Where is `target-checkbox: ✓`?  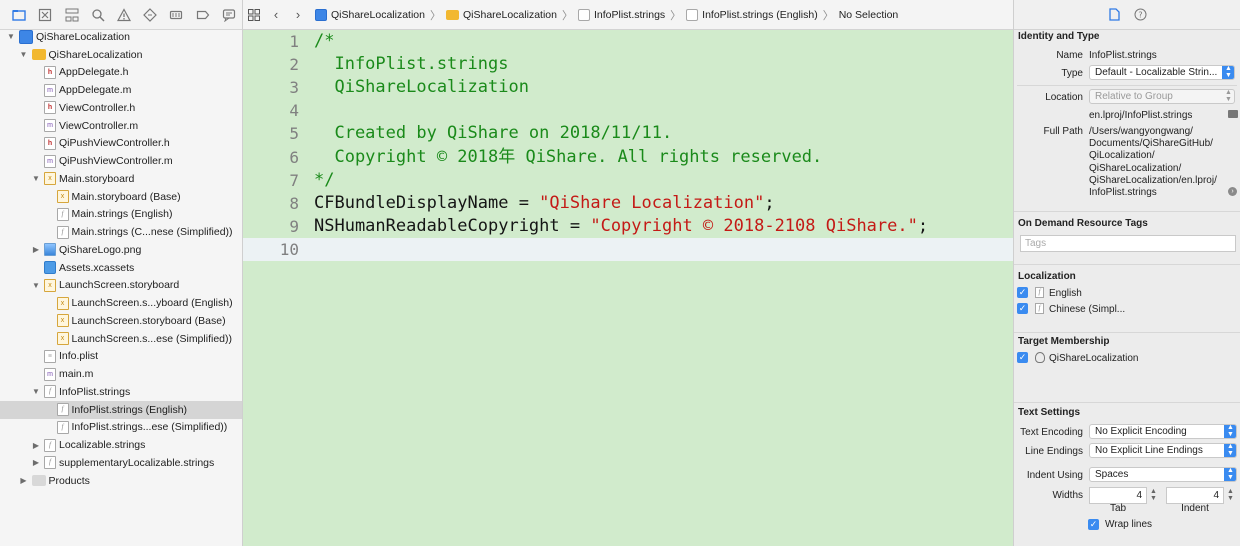
target-checkbox: ✓ is located at coordinates (1022, 357).